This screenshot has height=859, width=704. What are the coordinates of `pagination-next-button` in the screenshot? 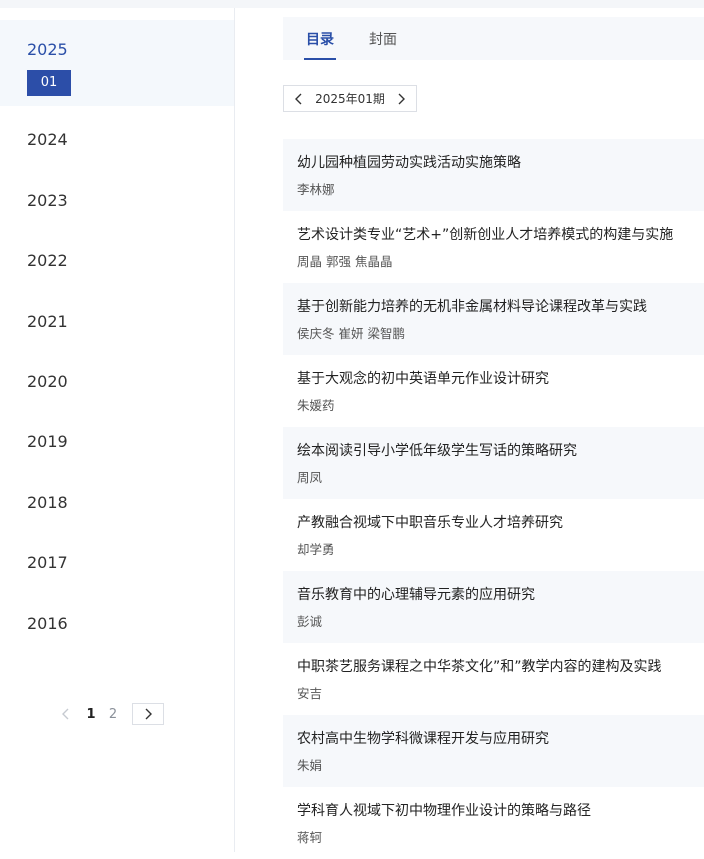 It's located at (148, 714).